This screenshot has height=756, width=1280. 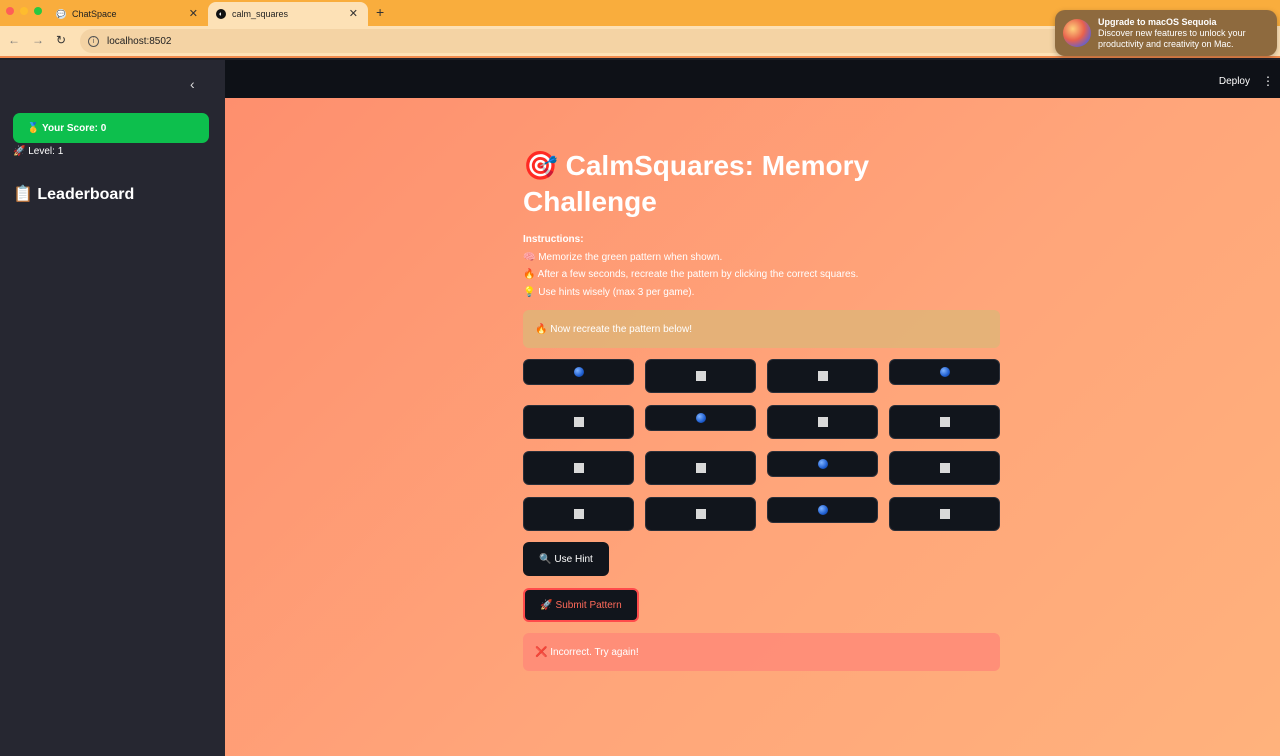 I want to click on error-alert: ❌ Incorrect. Try again!, so click(x=761, y=652).